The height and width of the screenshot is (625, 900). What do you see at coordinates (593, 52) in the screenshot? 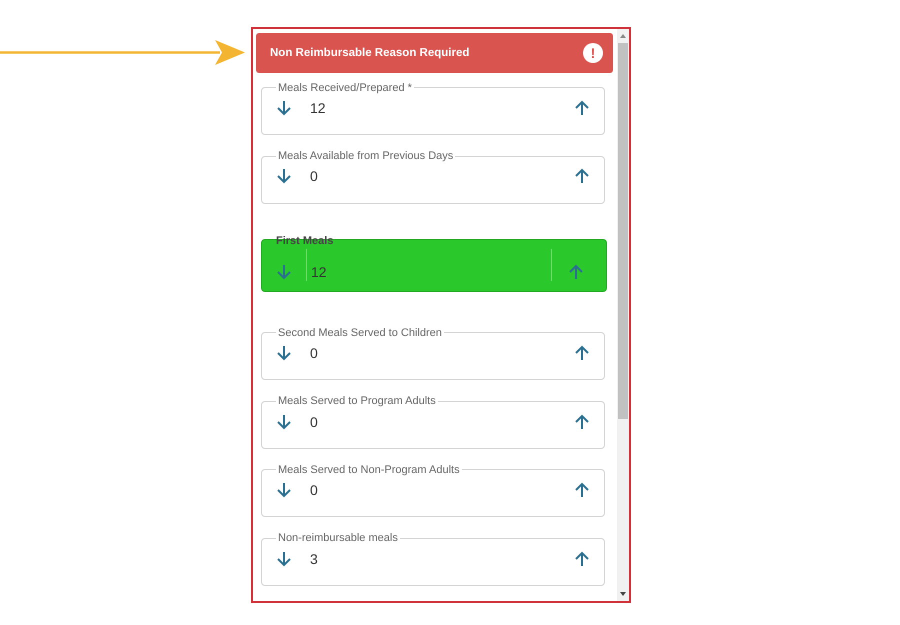
I see `warning-icon: !` at bounding box center [593, 52].